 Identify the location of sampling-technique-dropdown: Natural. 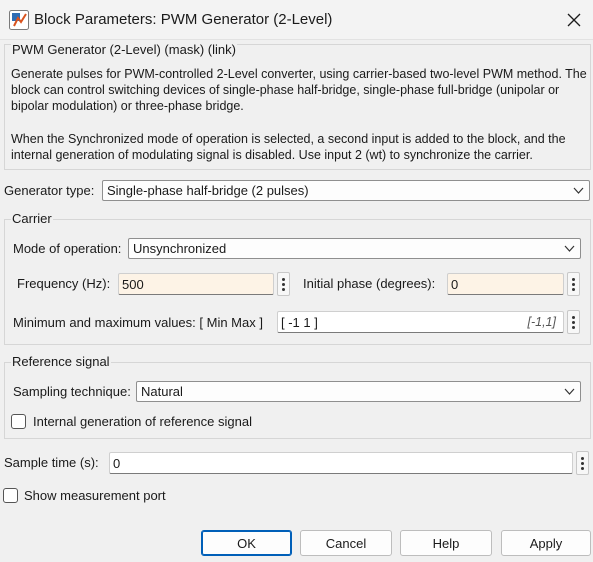
(358, 391).